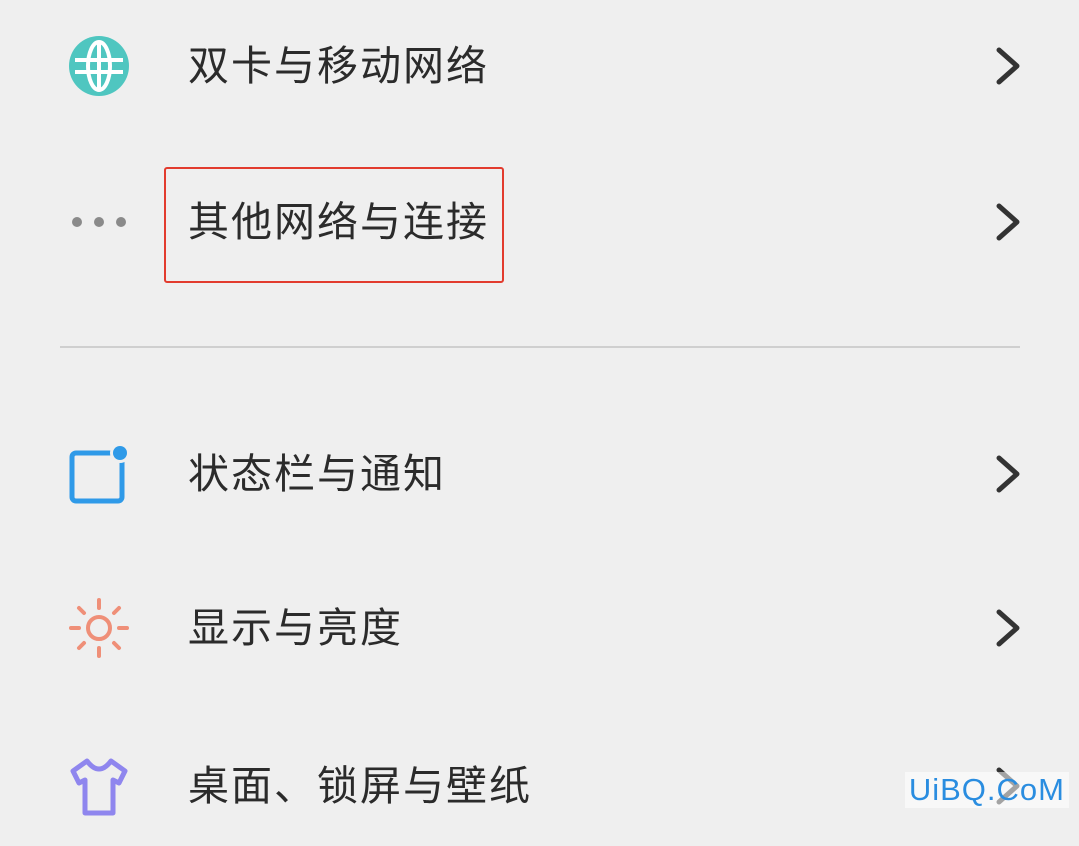 Image resolution: width=1079 pixels, height=846 pixels. I want to click on settings-item-label: 显示与亮度, so click(295, 628).